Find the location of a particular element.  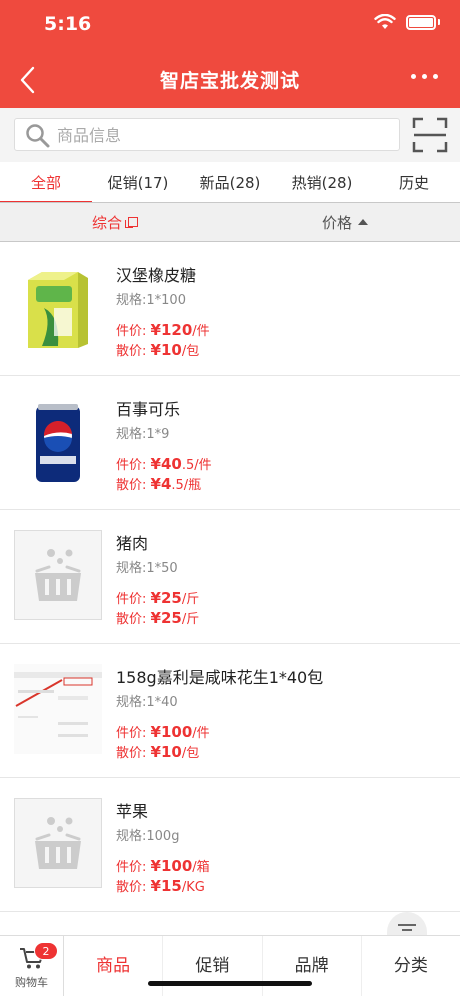

filter-icon is located at coordinates (407, 927).